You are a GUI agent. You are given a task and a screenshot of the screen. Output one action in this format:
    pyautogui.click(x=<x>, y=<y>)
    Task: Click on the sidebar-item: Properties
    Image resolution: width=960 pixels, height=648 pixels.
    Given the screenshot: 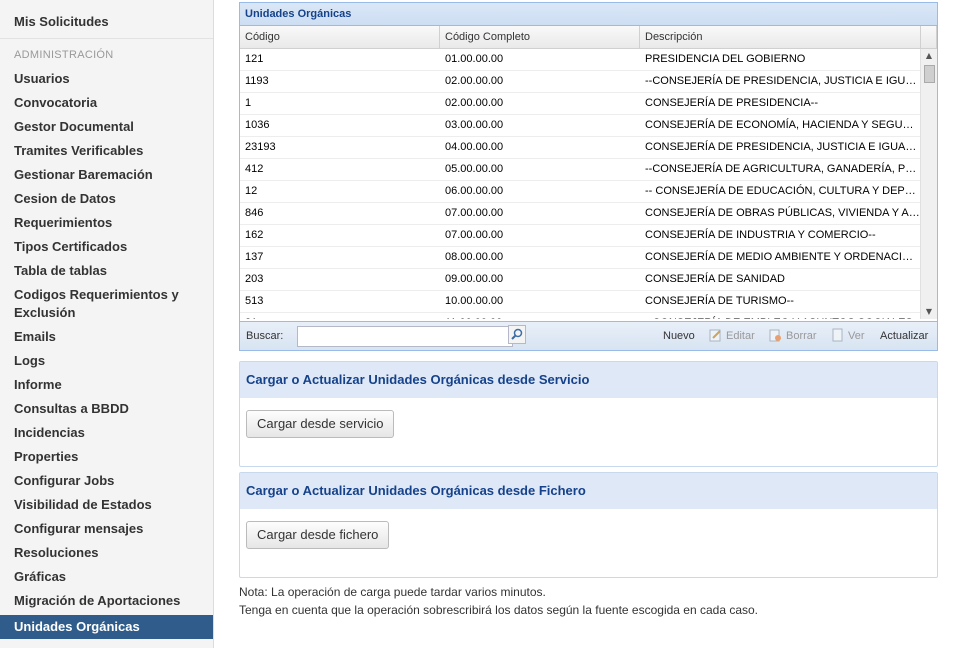 What is the action you would take?
    pyautogui.click(x=106, y=457)
    